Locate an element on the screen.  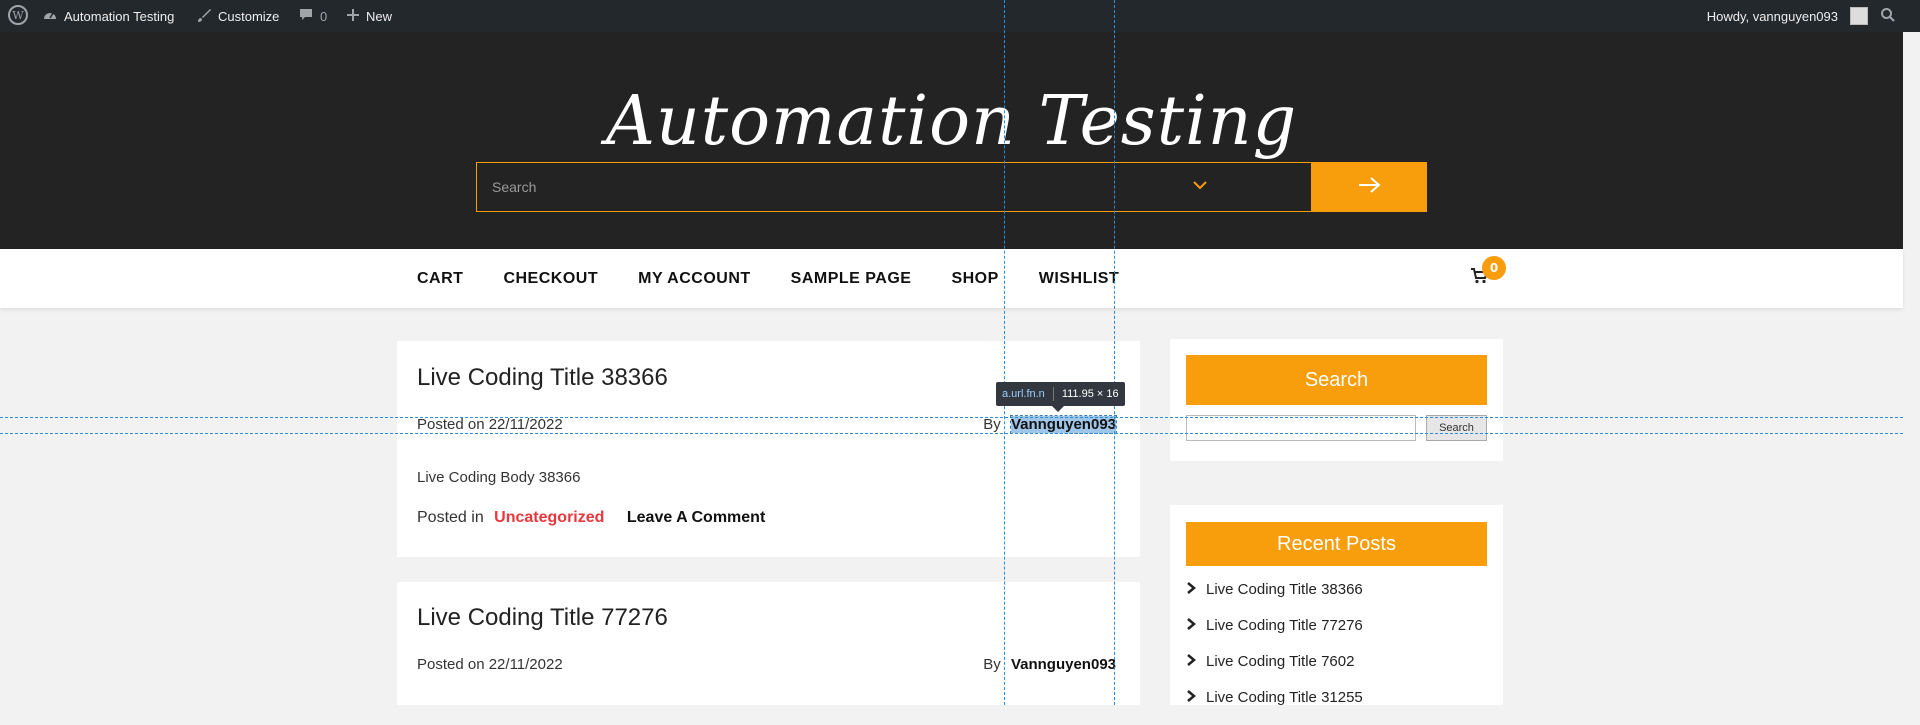
header-cart: 0 is located at coordinates (1488, 272).